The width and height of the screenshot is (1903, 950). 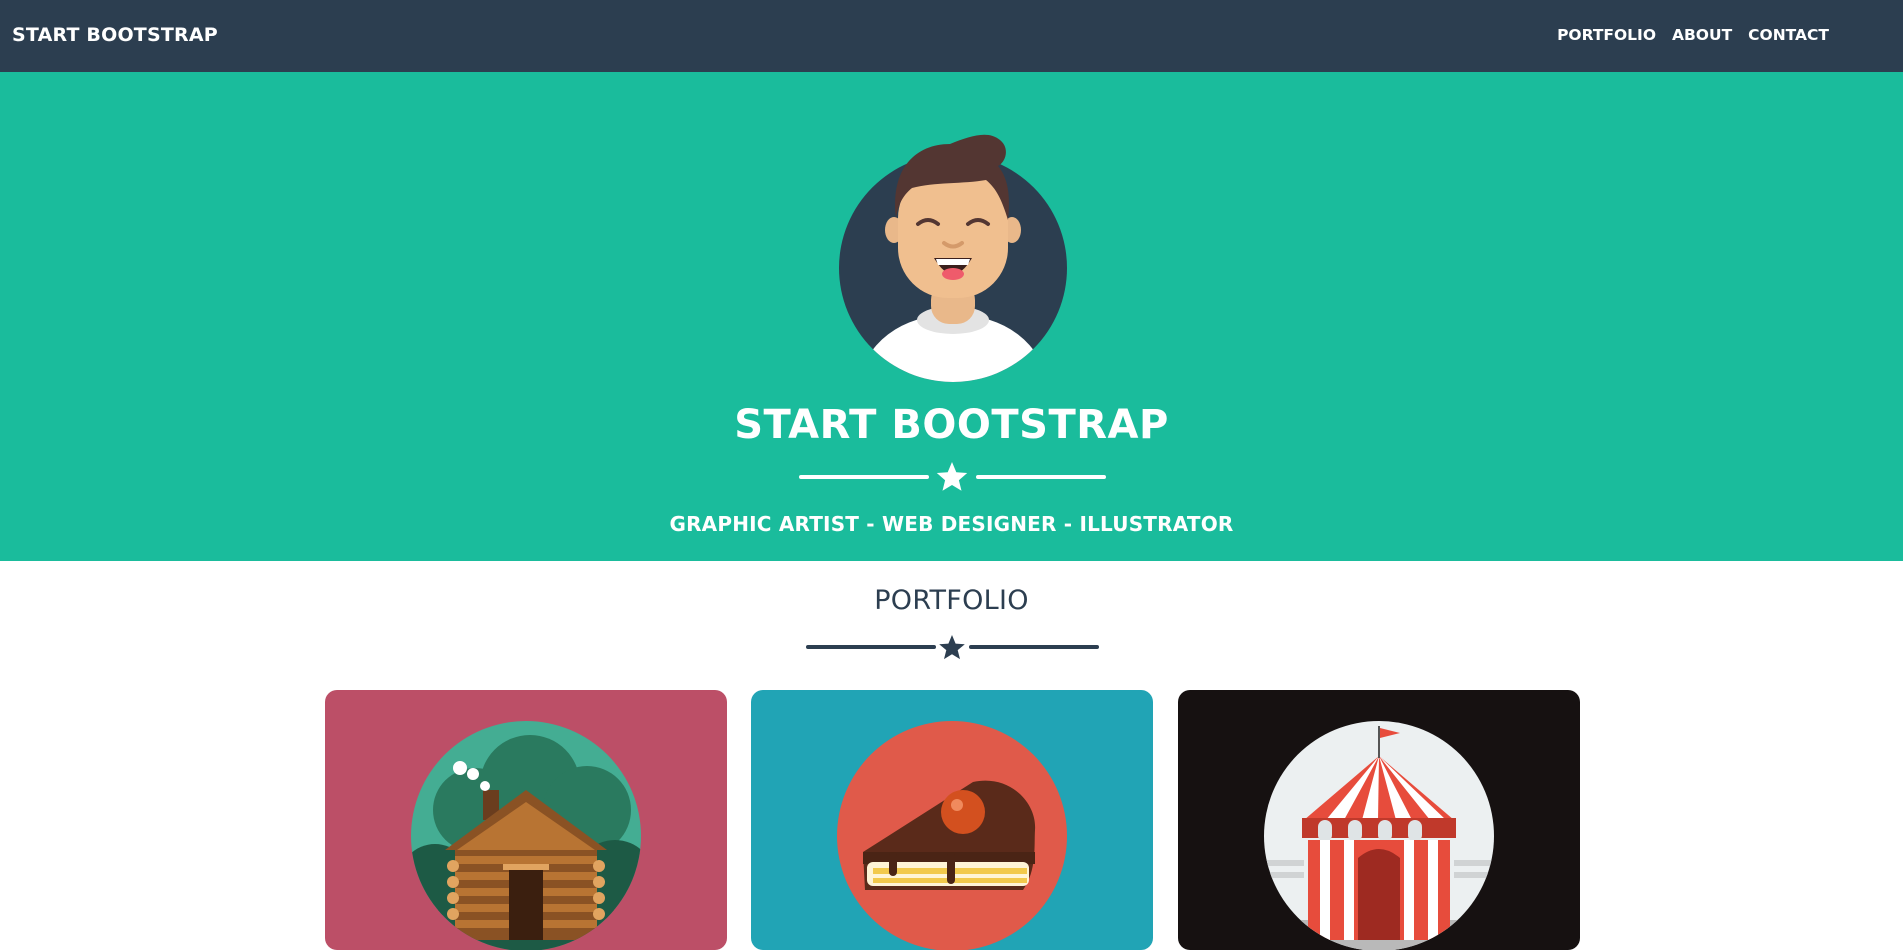 I want to click on nav-link-contact: CONTACT, so click(x=1788, y=35).